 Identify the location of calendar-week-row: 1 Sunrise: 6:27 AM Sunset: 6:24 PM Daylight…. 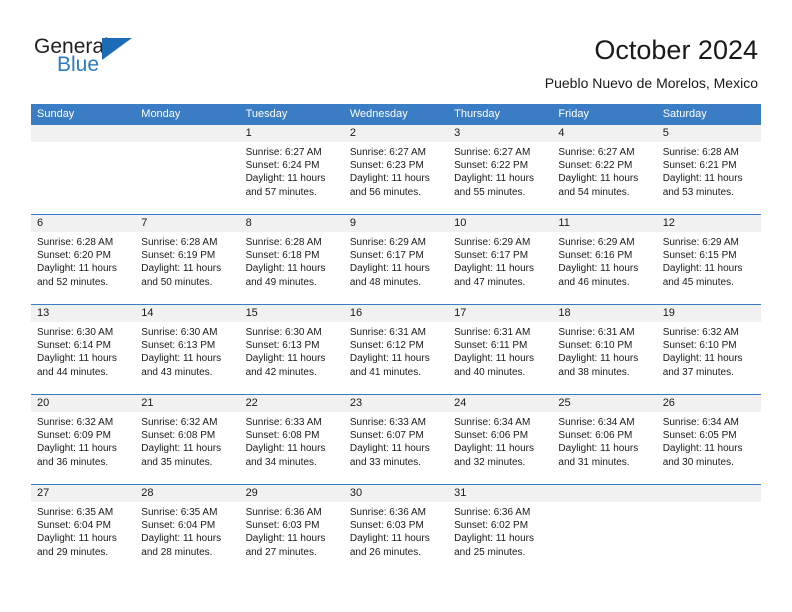
(396, 169).